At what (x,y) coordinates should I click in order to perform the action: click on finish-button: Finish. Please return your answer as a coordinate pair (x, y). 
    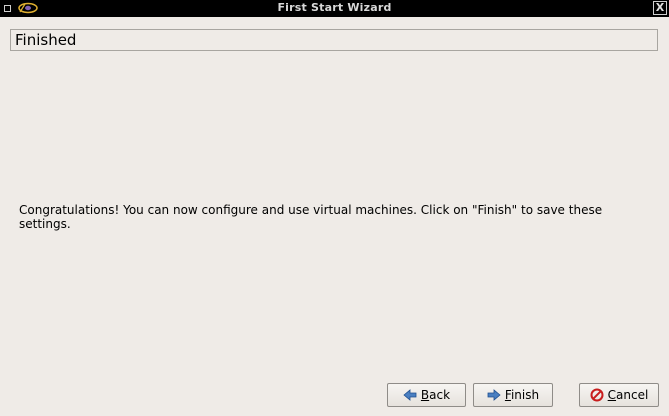
    Looking at the image, I should click on (513, 395).